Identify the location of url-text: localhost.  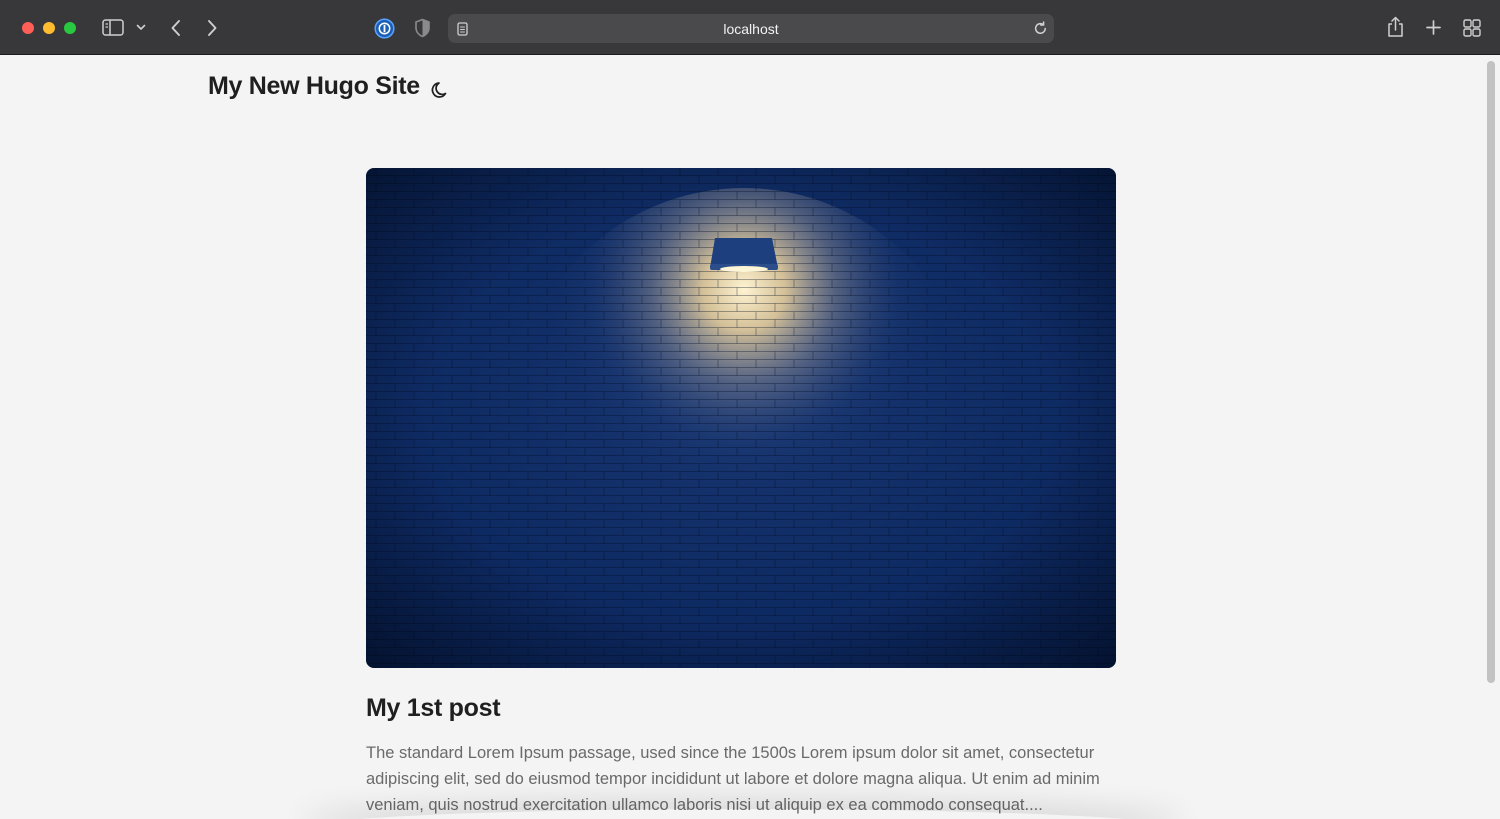
(751, 29).